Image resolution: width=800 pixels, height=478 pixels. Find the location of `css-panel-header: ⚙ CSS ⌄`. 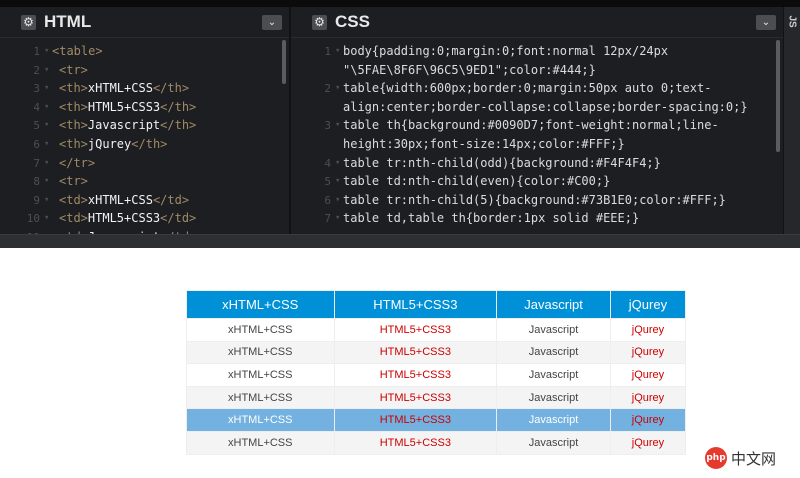

css-panel-header: ⚙ CSS ⌄ is located at coordinates (537, 22).